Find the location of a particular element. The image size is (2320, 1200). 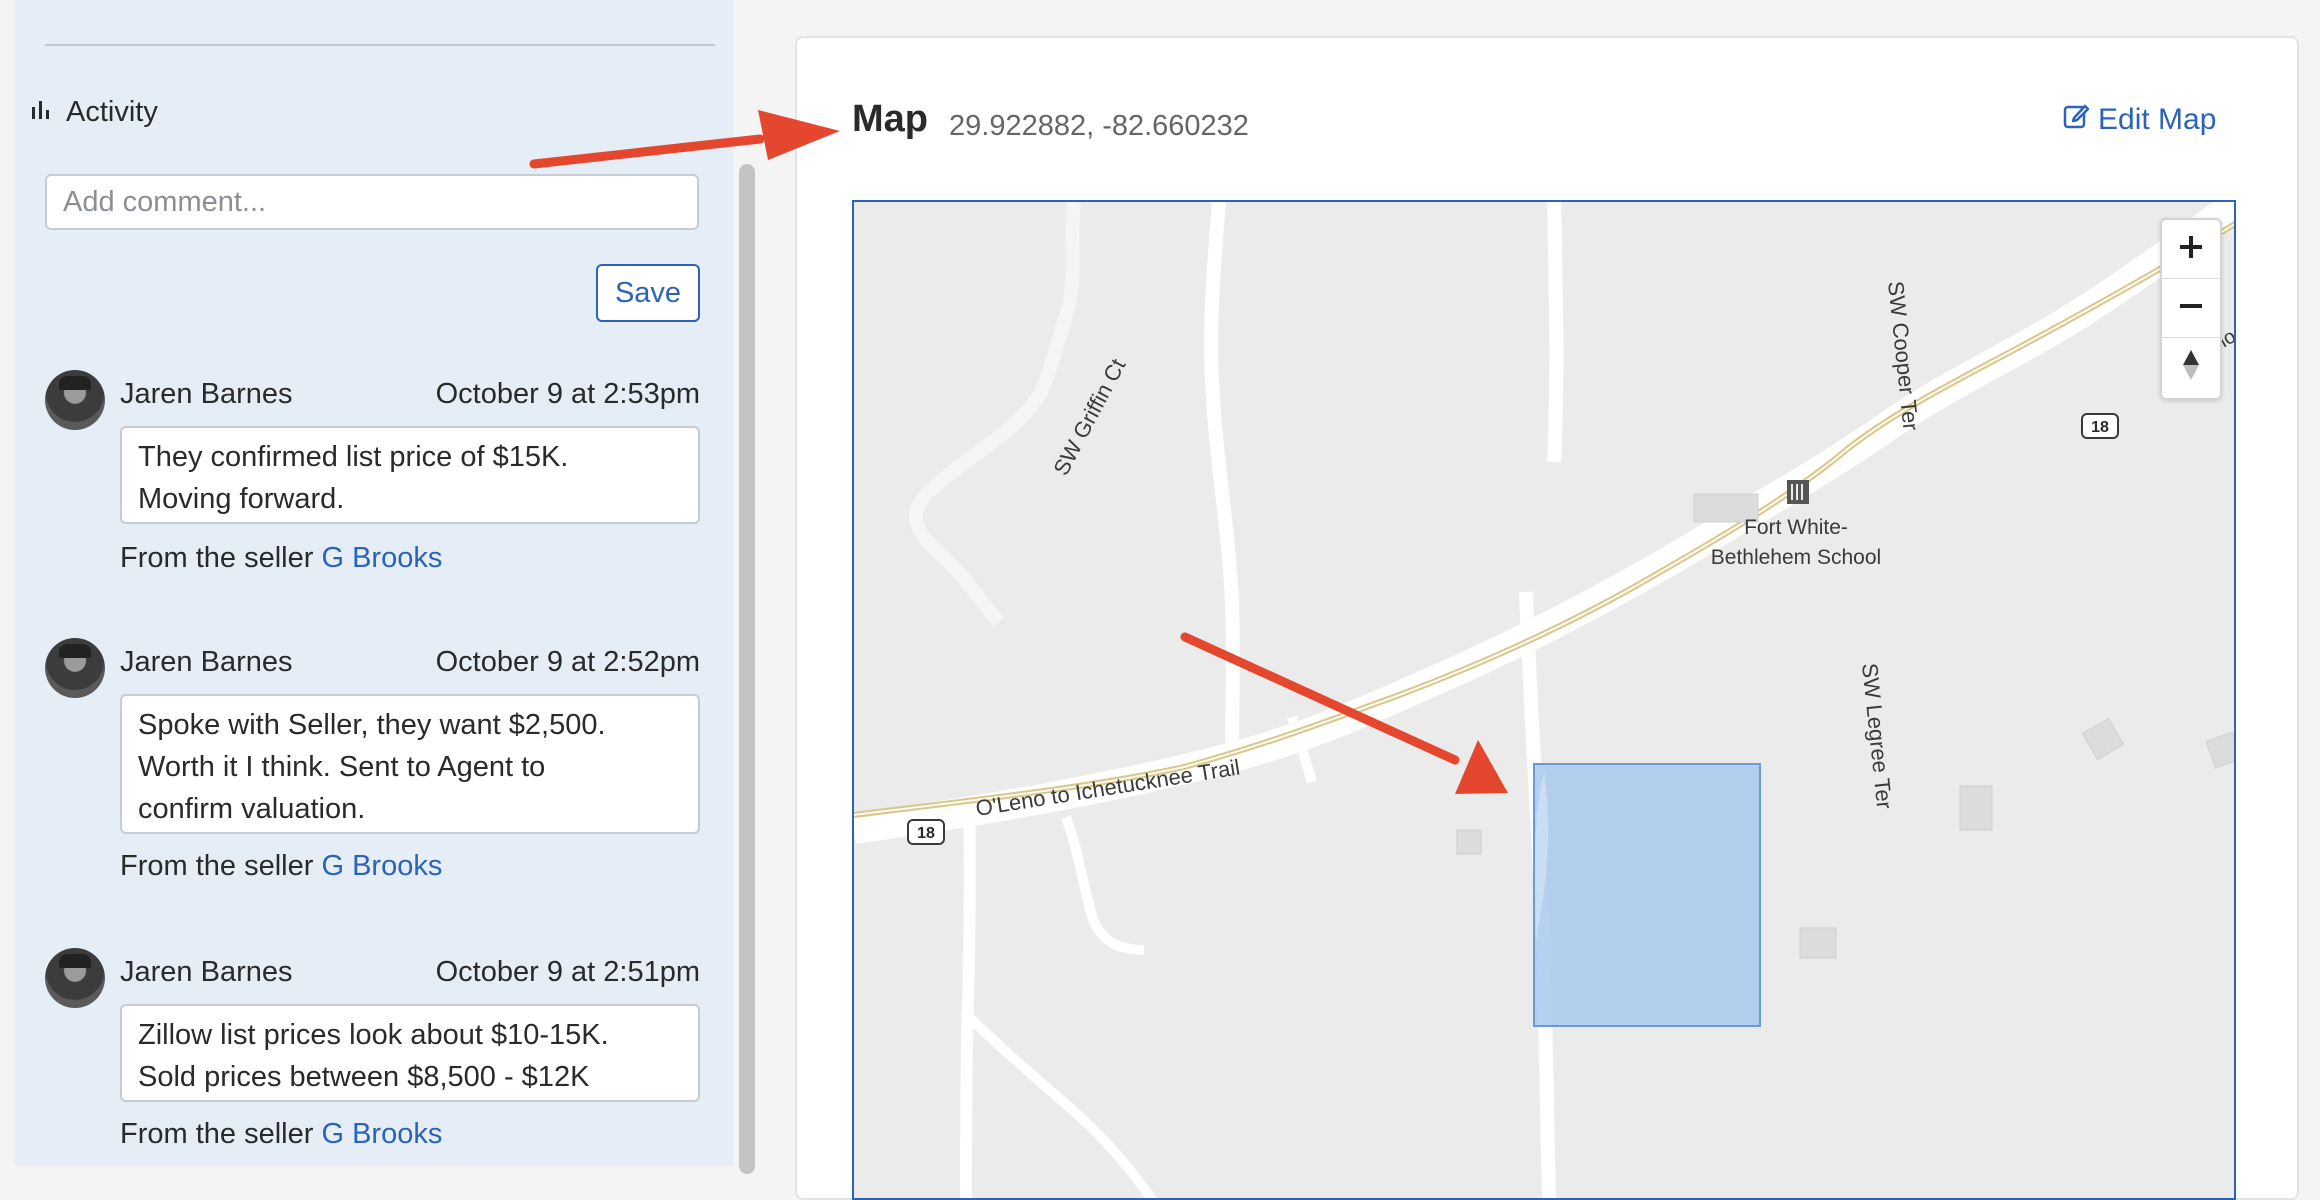

map-zoom-controls is located at coordinates (2191, 309).